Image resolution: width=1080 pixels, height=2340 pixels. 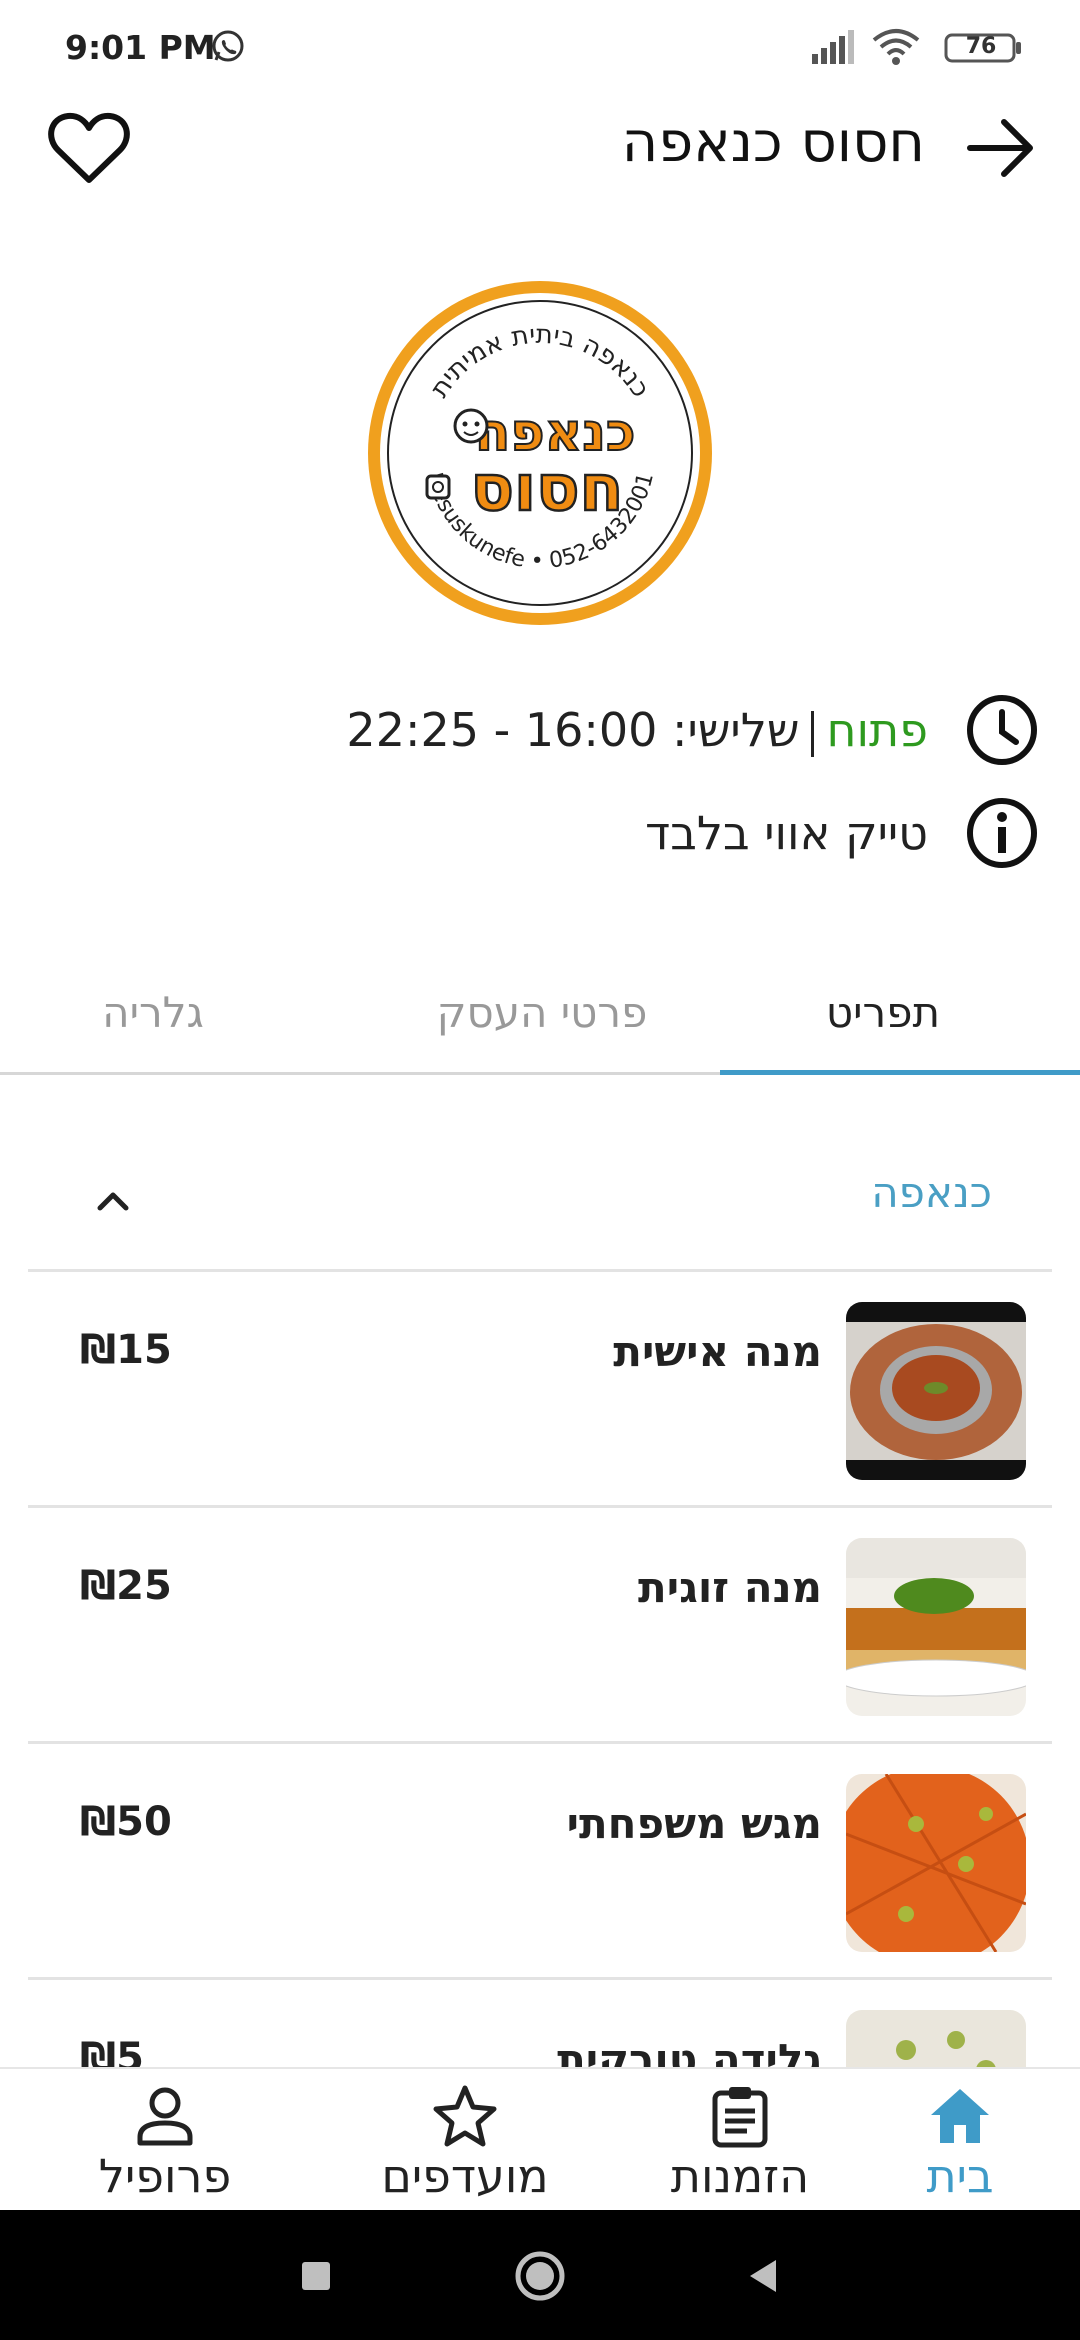 I want to click on wifi-icon, so click(x=896, y=47).